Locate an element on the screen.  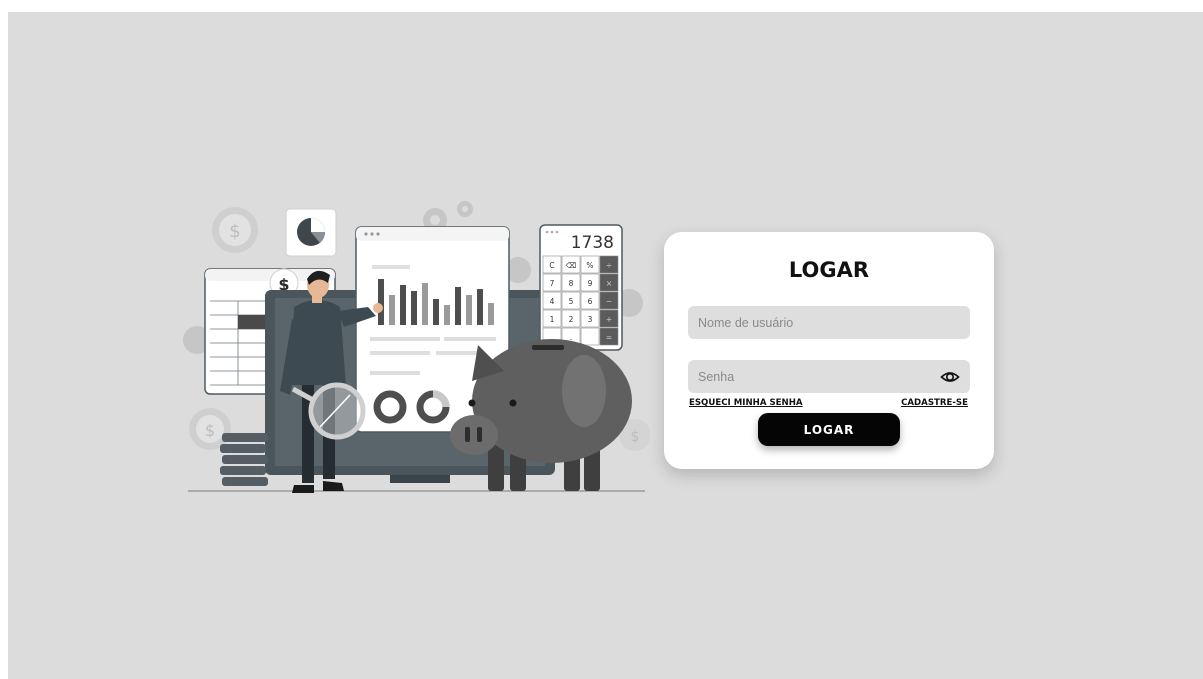
calculator-key-label: 7 is located at coordinates (552, 283).